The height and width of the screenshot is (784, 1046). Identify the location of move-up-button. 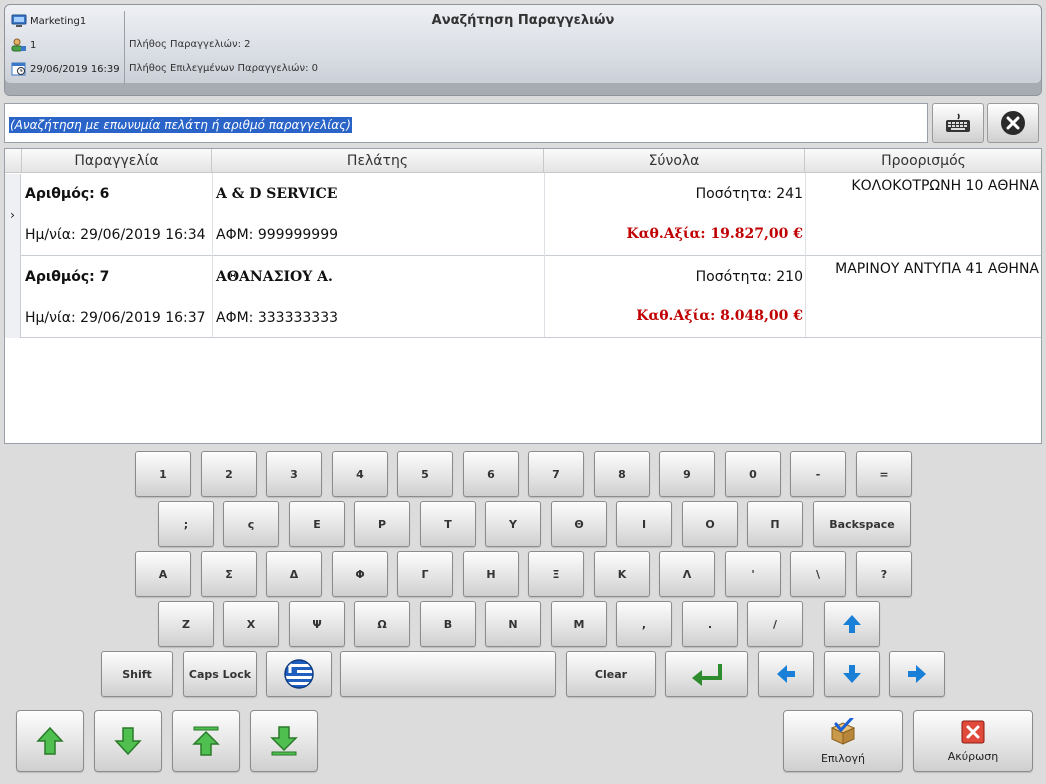
(50, 741).